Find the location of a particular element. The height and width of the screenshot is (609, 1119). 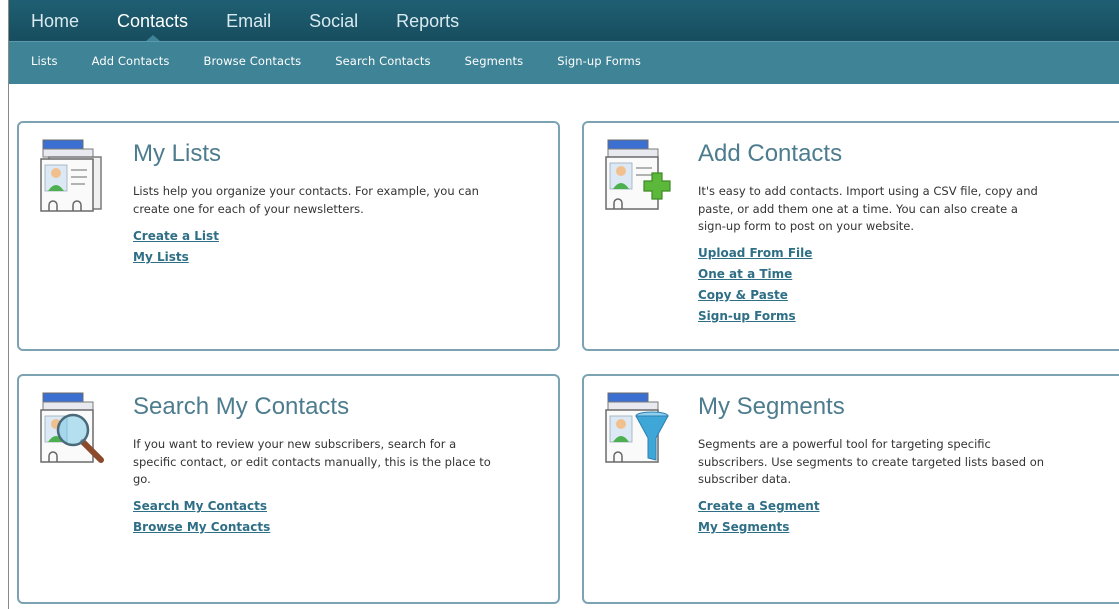

card-title: Add Contacts is located at coordinates (770, 153).